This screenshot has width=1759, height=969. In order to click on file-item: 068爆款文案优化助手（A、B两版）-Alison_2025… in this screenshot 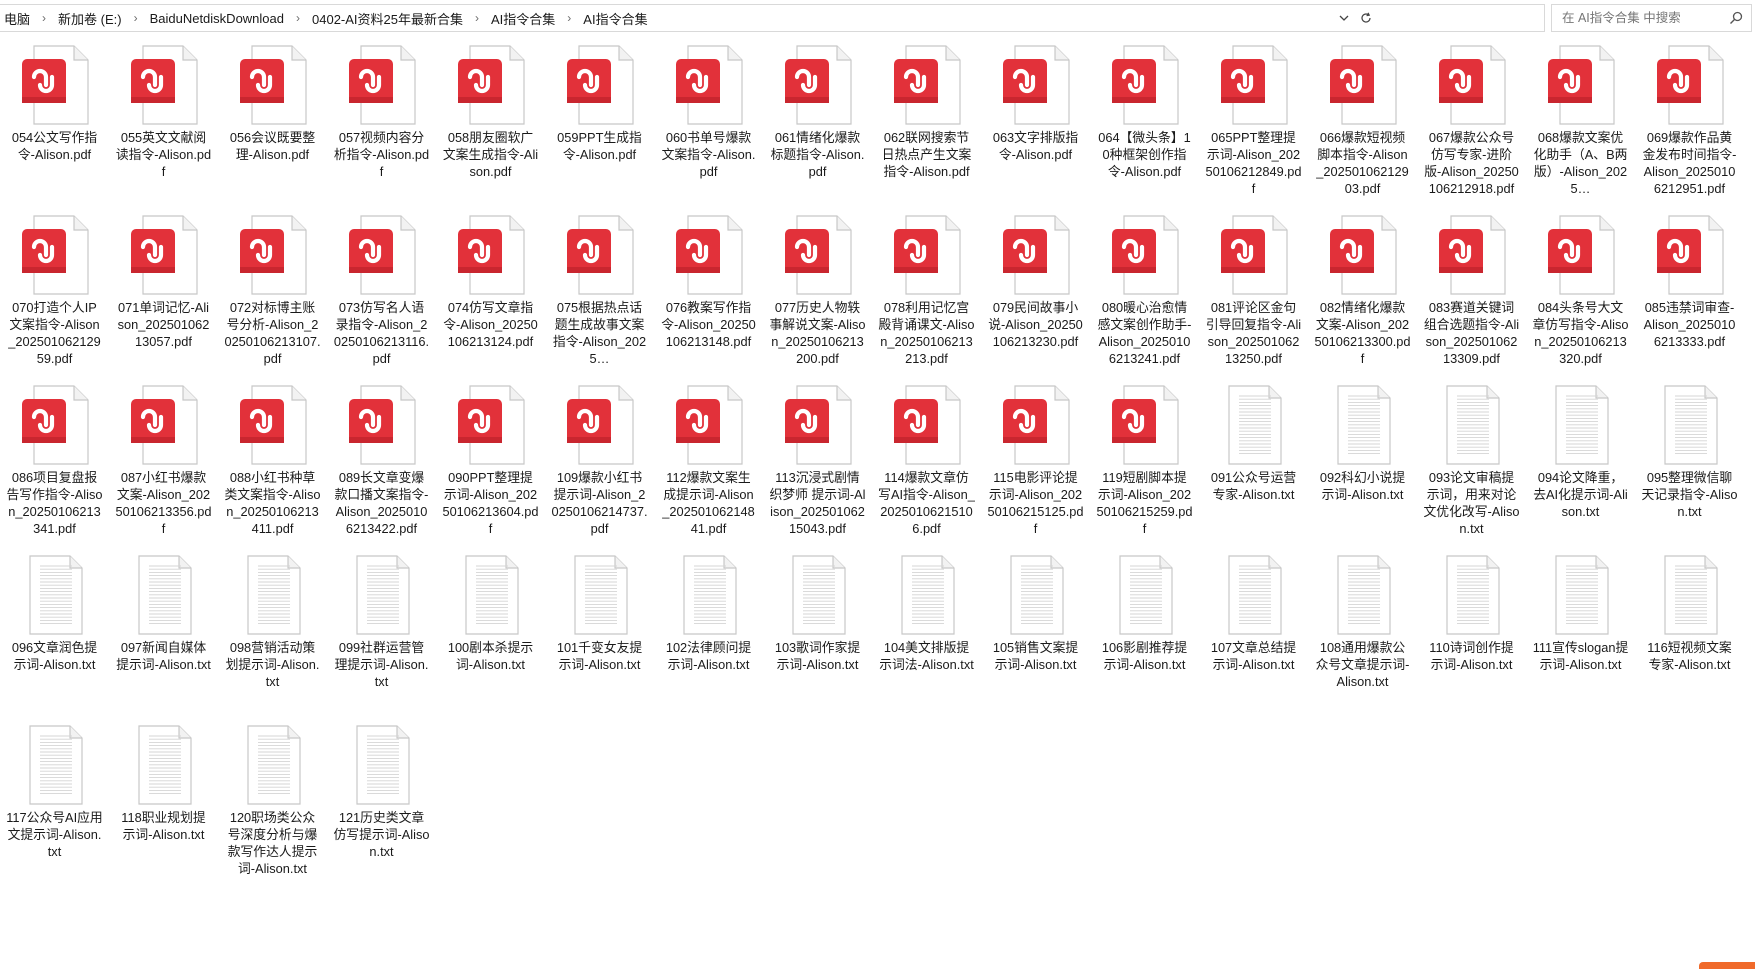, I will do `click(1580, 127)`.